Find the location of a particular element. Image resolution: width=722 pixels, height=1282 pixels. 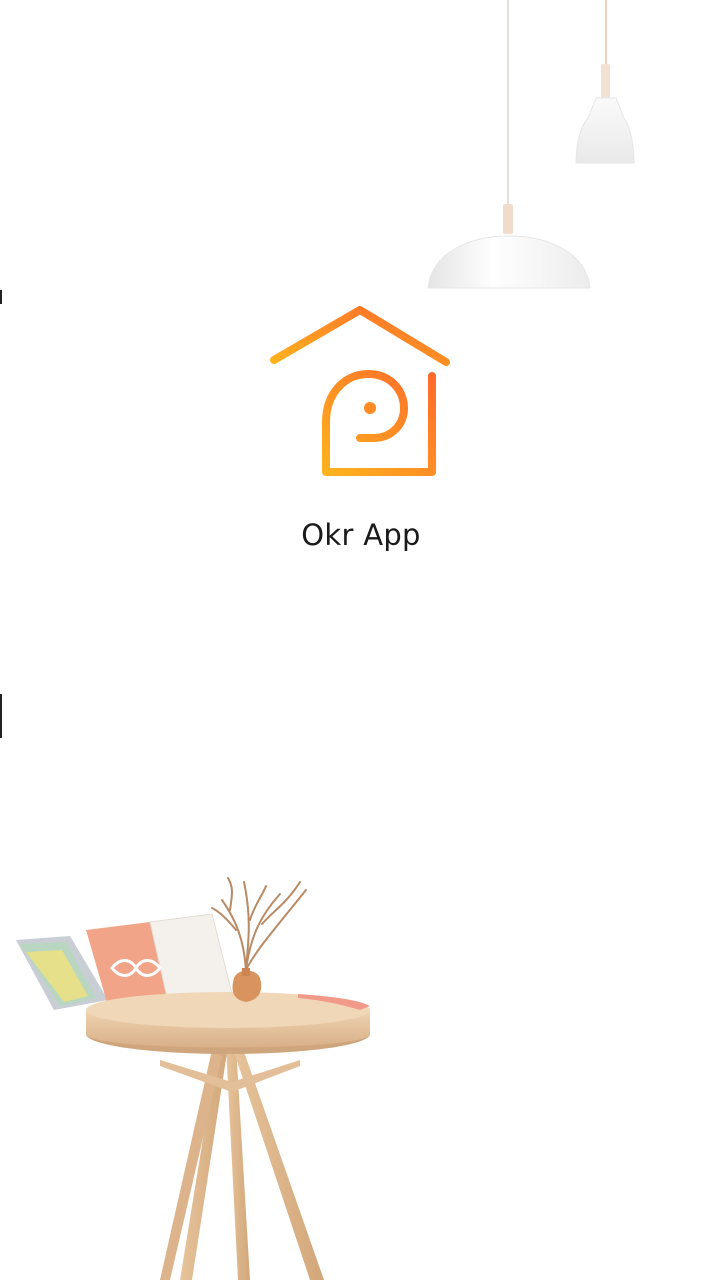

edge-mark-middle is located at coordinates (1, 716).